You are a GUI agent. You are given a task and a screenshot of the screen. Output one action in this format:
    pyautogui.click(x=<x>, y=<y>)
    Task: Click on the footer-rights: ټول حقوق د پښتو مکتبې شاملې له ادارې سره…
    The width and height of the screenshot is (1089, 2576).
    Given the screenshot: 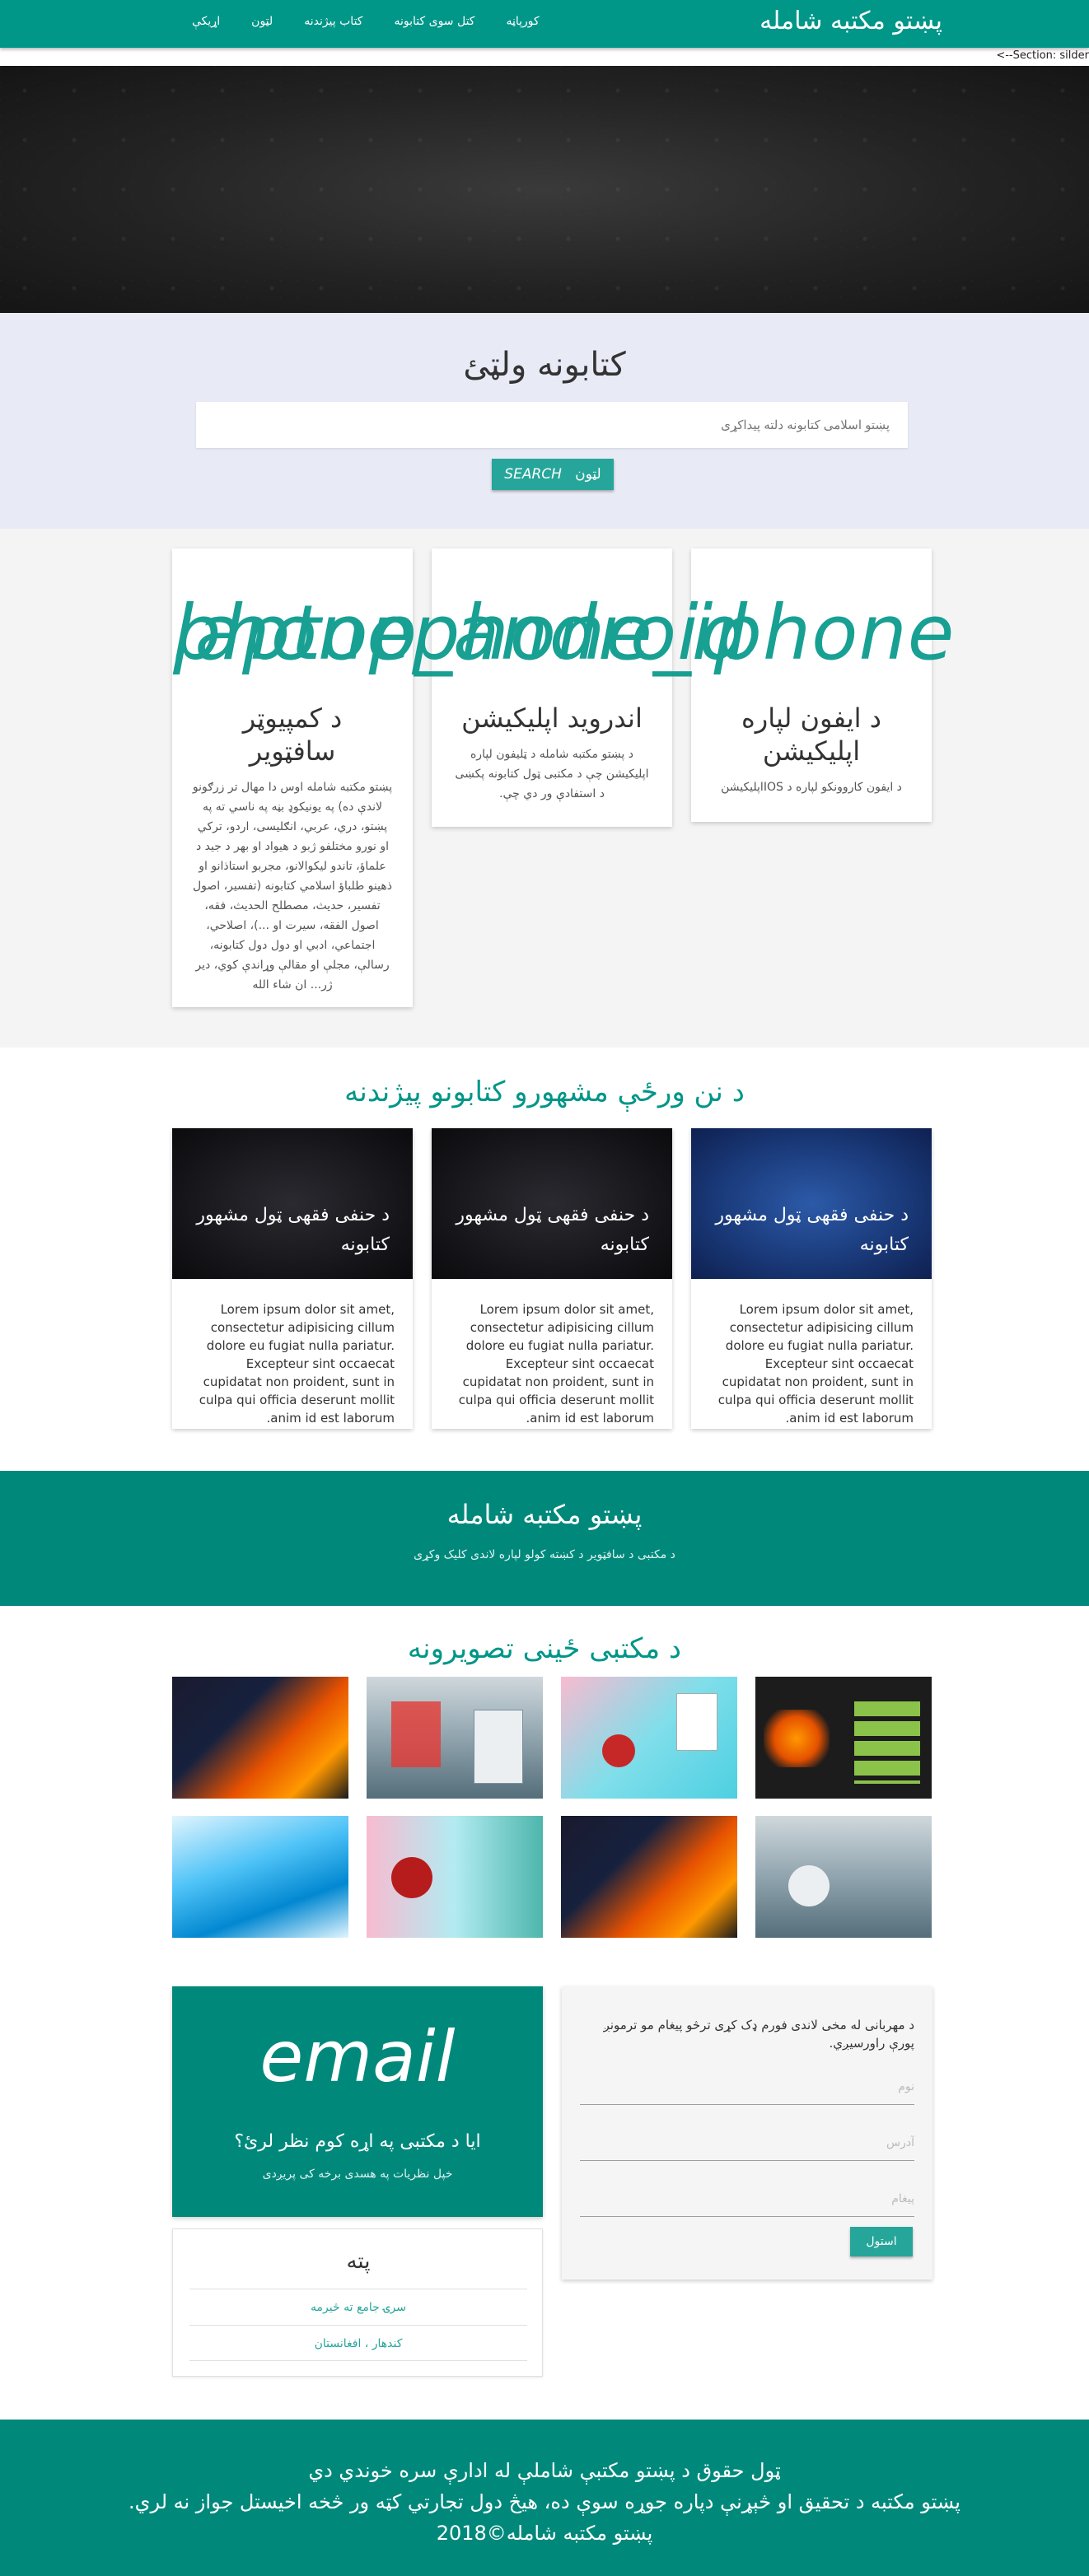 What is the action you would take?
    pyautogui.click(x=544, y=2470)
    